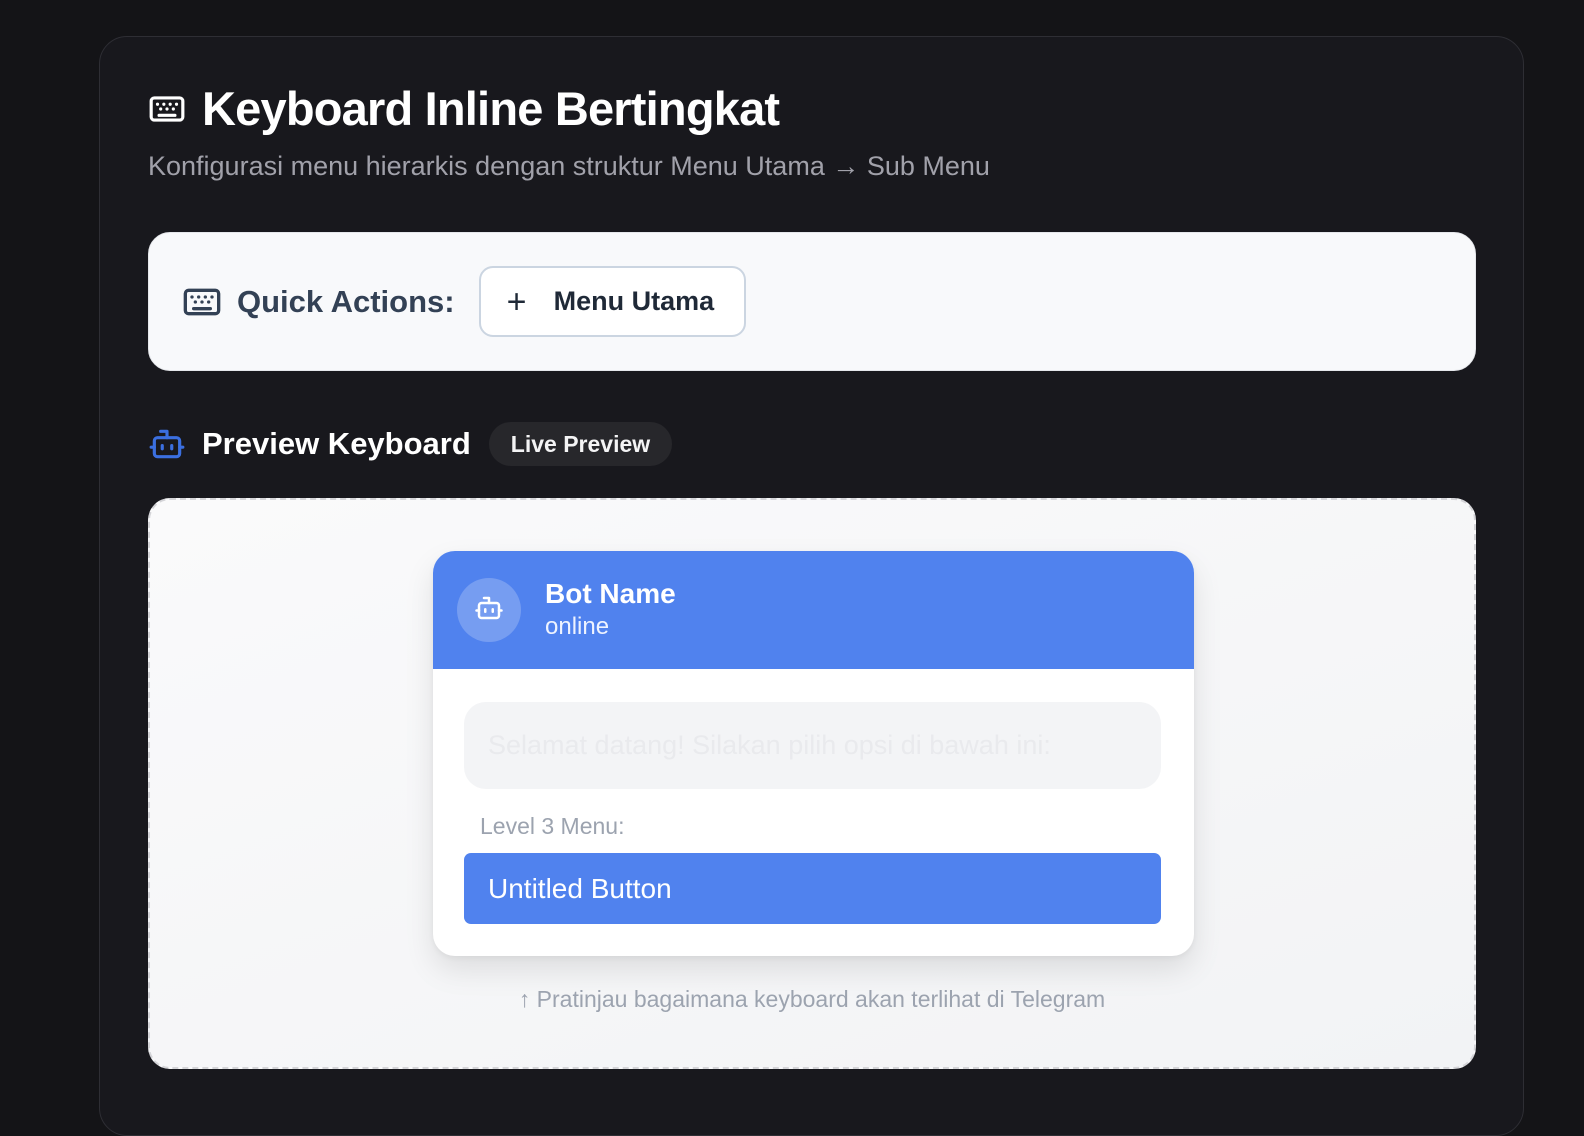 The image size is (1584, 1136). I want to click on title-row: Keyboard Inline Bertingkat, so click(569, 109).